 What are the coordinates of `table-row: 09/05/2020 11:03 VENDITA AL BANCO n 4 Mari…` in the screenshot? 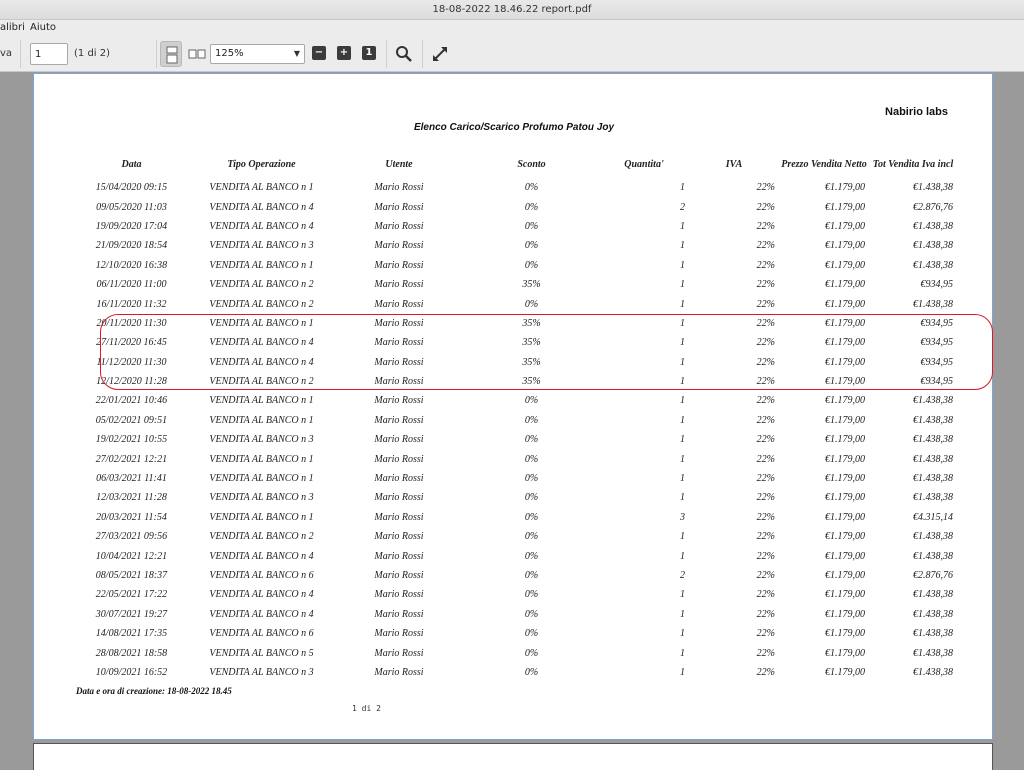 It's located at (515, 206).